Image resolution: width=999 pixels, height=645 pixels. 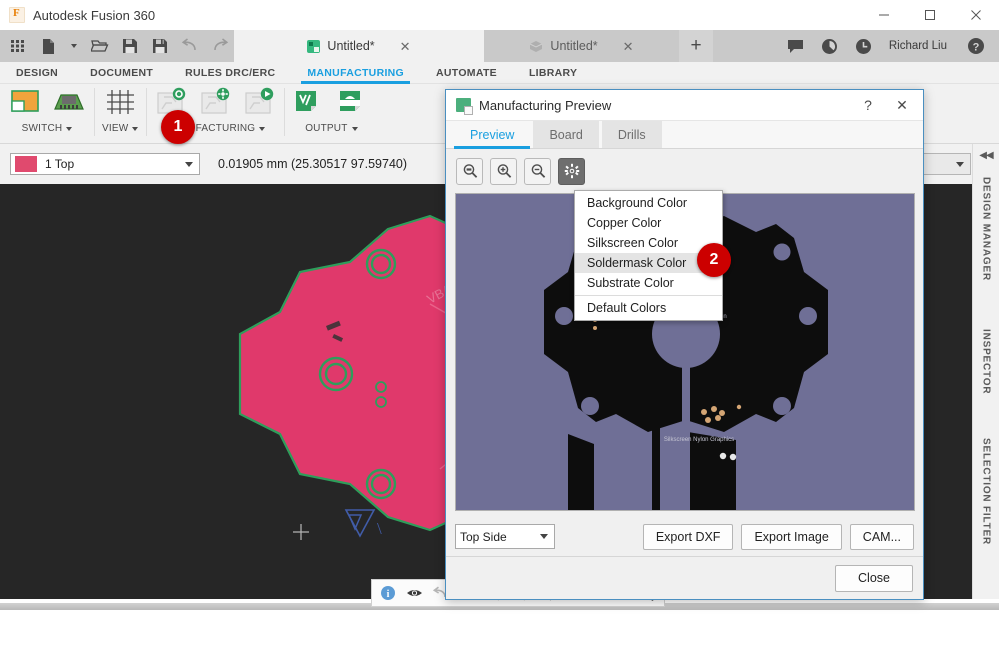 I want to click on menu-item-copper-color: Copper Color, so click(x=648, y=223).